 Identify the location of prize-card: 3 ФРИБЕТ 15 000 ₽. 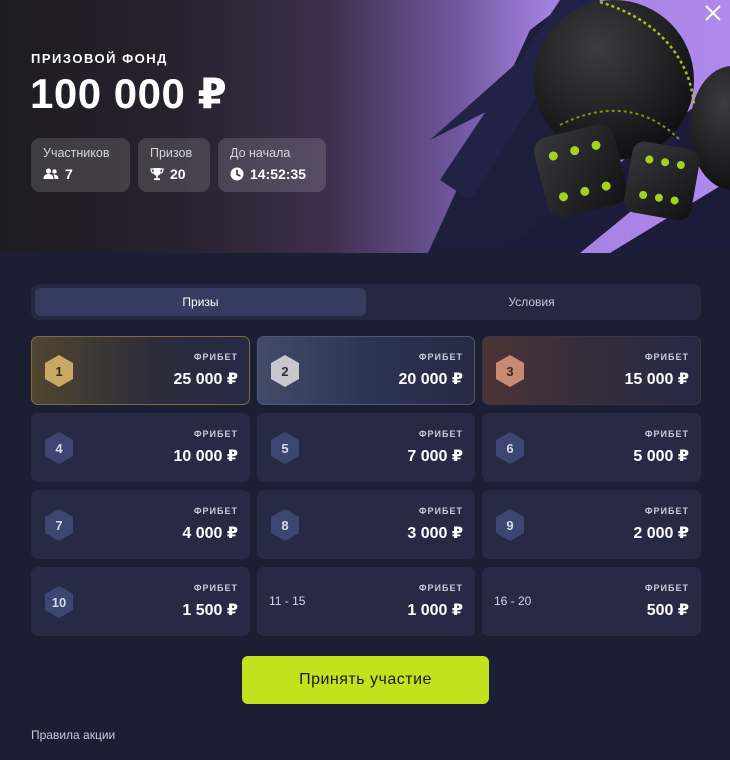
(591, 370).